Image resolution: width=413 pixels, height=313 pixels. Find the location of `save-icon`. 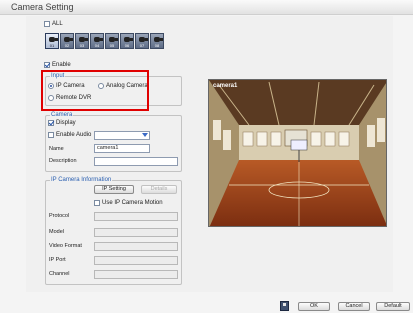

save-icon is located at coordinates (284, 306).